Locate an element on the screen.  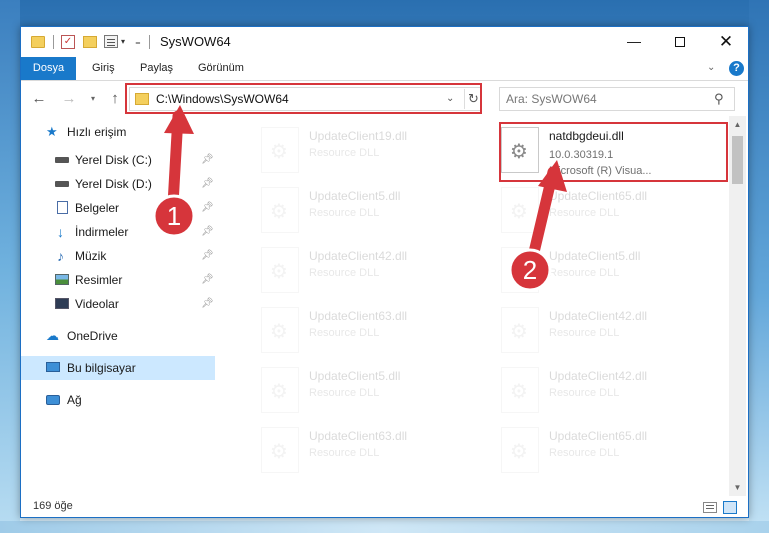
ribbon-tabs: Dosya Giriş Paylaş Görünüm ⌄ ? is located at coordinates (384, 69).